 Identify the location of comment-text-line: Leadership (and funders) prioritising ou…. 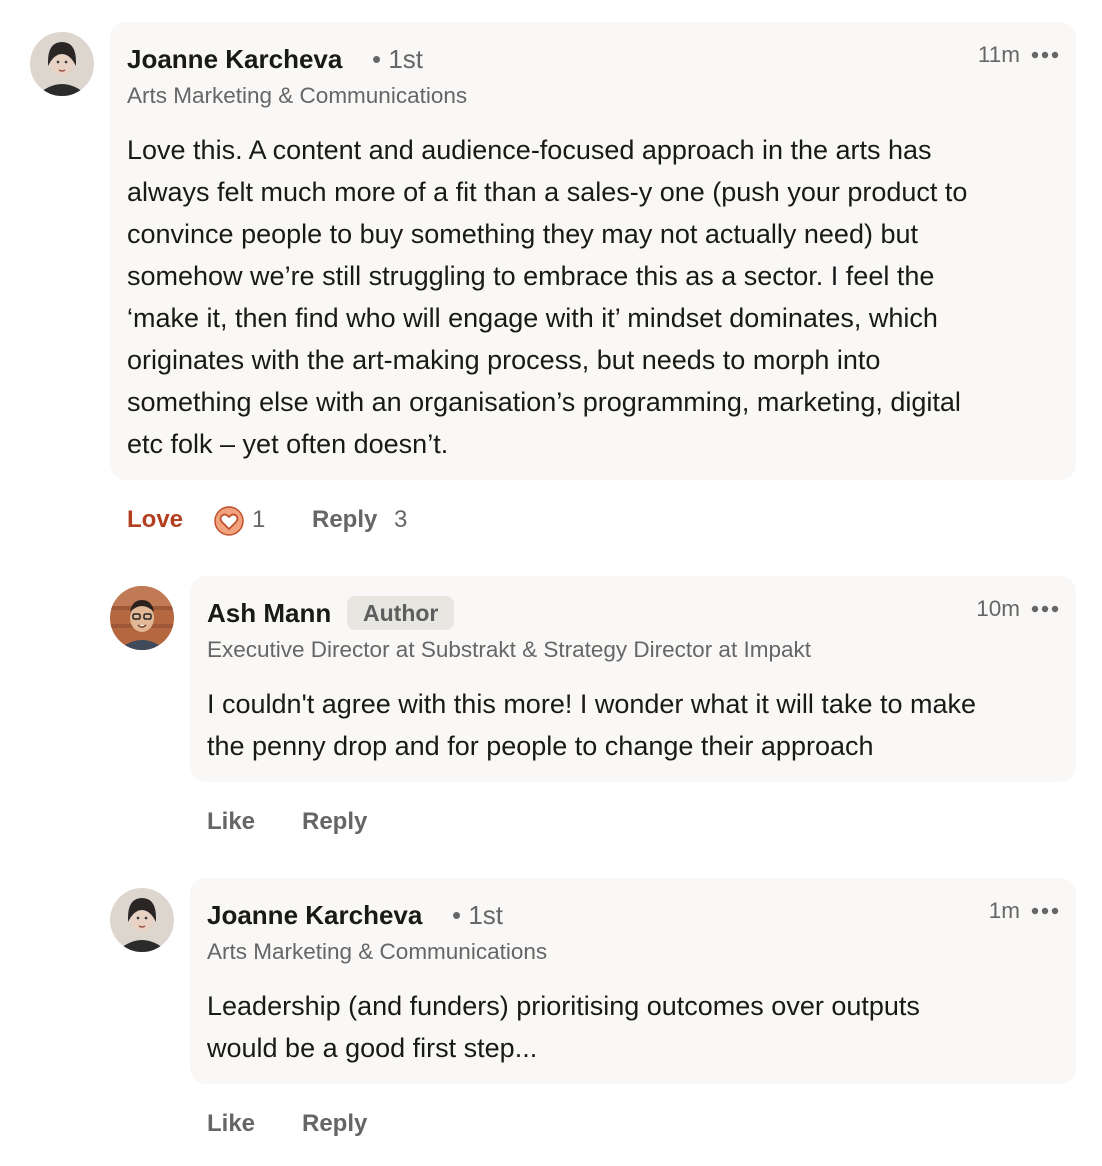
(563, 1006).